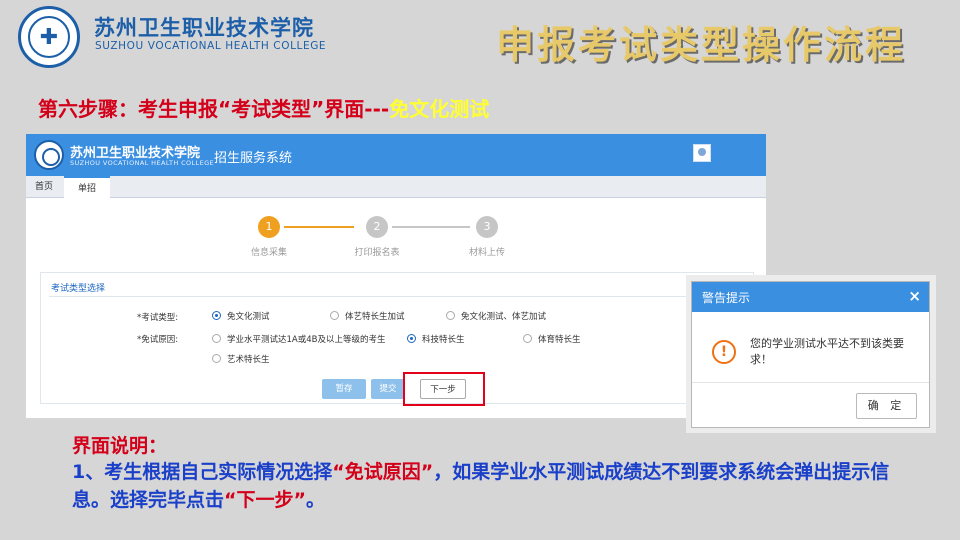 This screenshot has height=540, width=960. What do you see at coordinates (396, 187) in the screenshot?
I see `app-tab-bar: 首页 单招` at bounding box center [396, 187].